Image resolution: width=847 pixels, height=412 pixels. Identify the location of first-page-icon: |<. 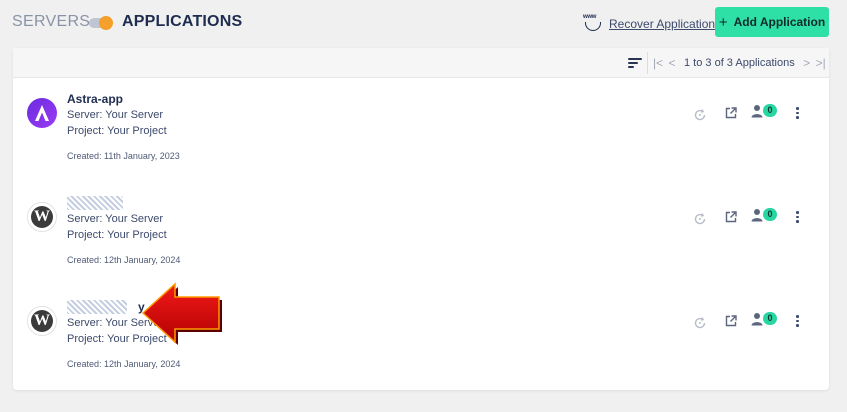
(658, 63).